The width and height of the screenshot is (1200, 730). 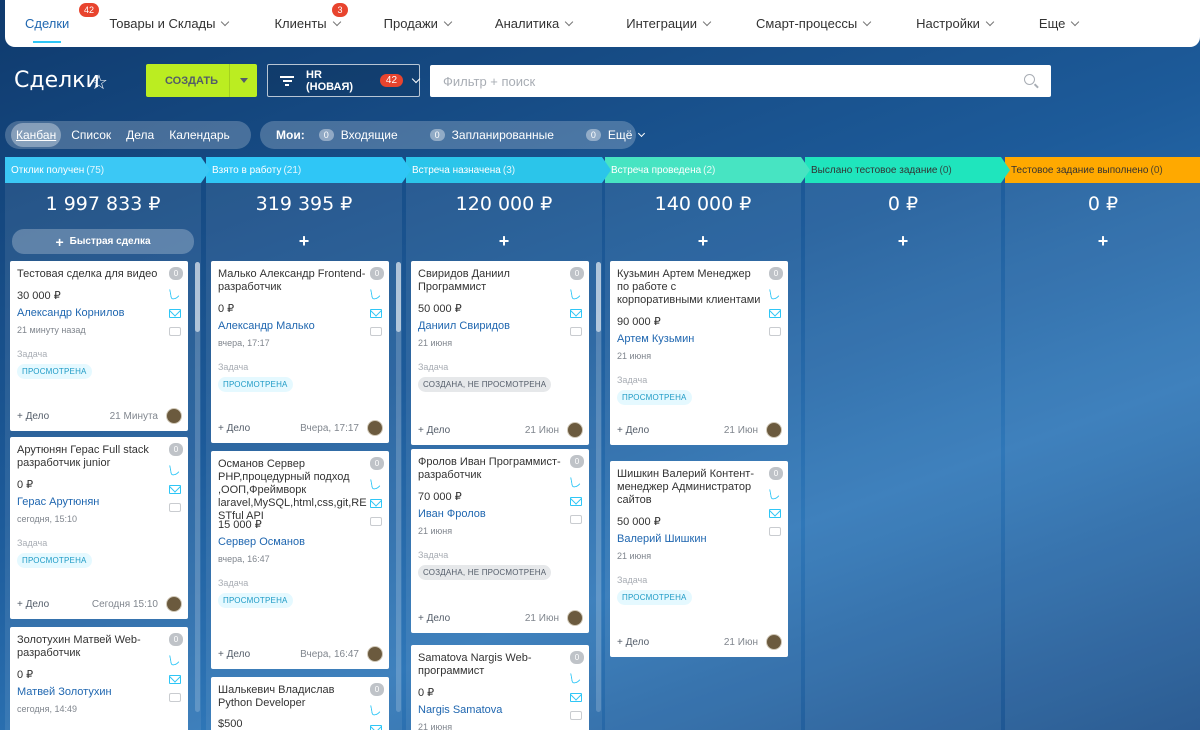 I want to click on deal-contact: Валерий Шишкин, so click(x=662, y=539).